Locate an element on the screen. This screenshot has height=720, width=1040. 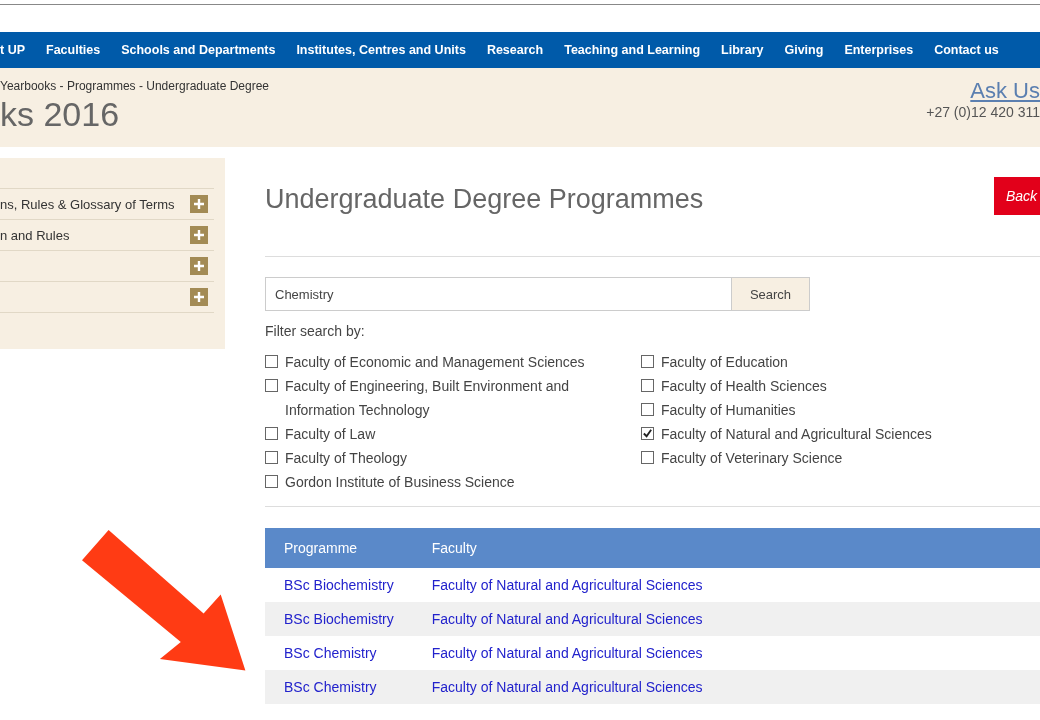
filter-label: Faculty of Health Sciences is located at coordinates (744, 386).